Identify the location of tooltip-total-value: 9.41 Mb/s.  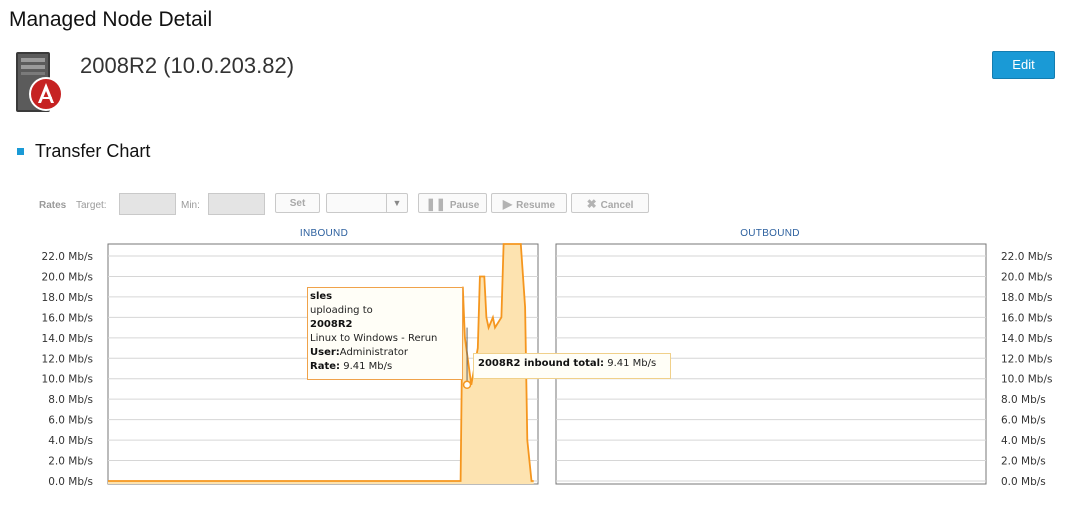
(632, 363).